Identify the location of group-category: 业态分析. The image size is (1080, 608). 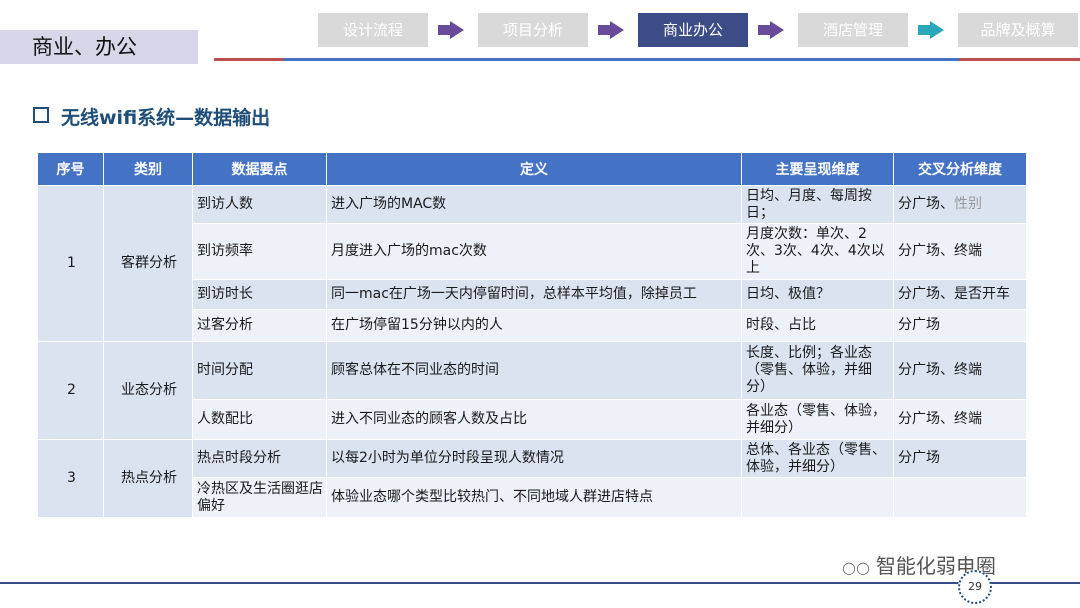
(148, 390).